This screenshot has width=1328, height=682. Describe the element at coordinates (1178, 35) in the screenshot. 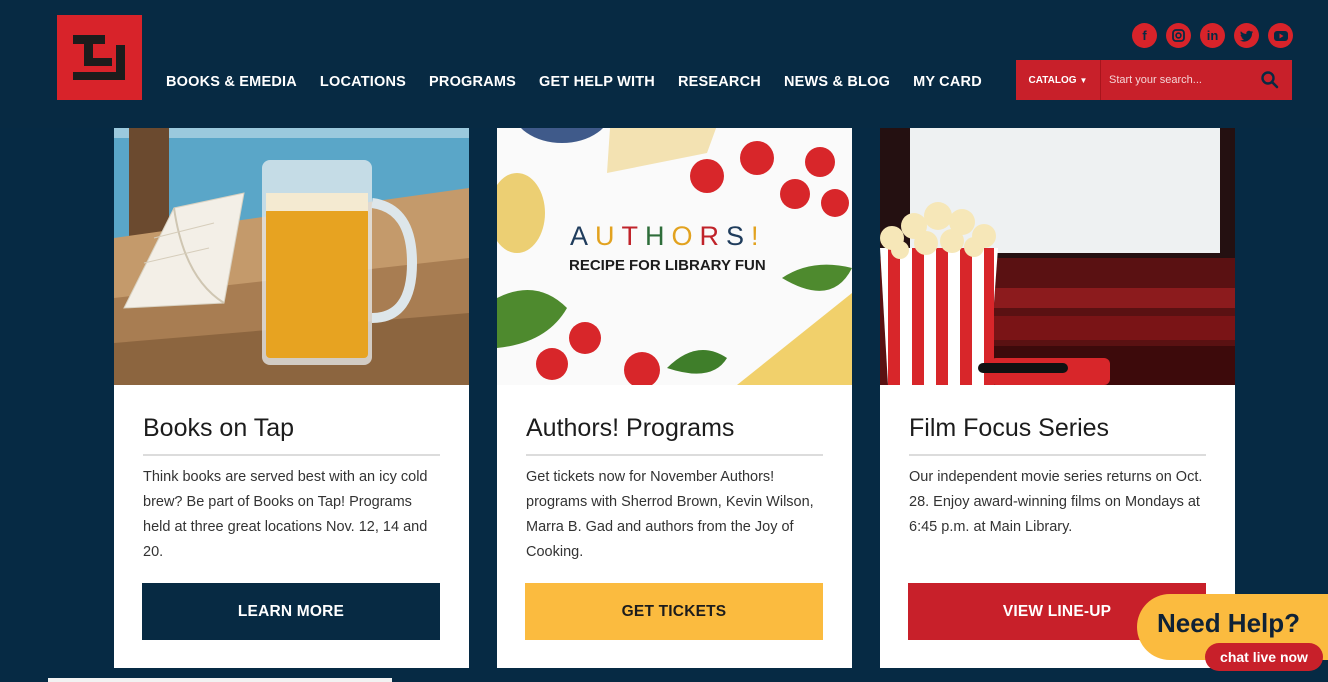

I see `instagram-icon` at that location.